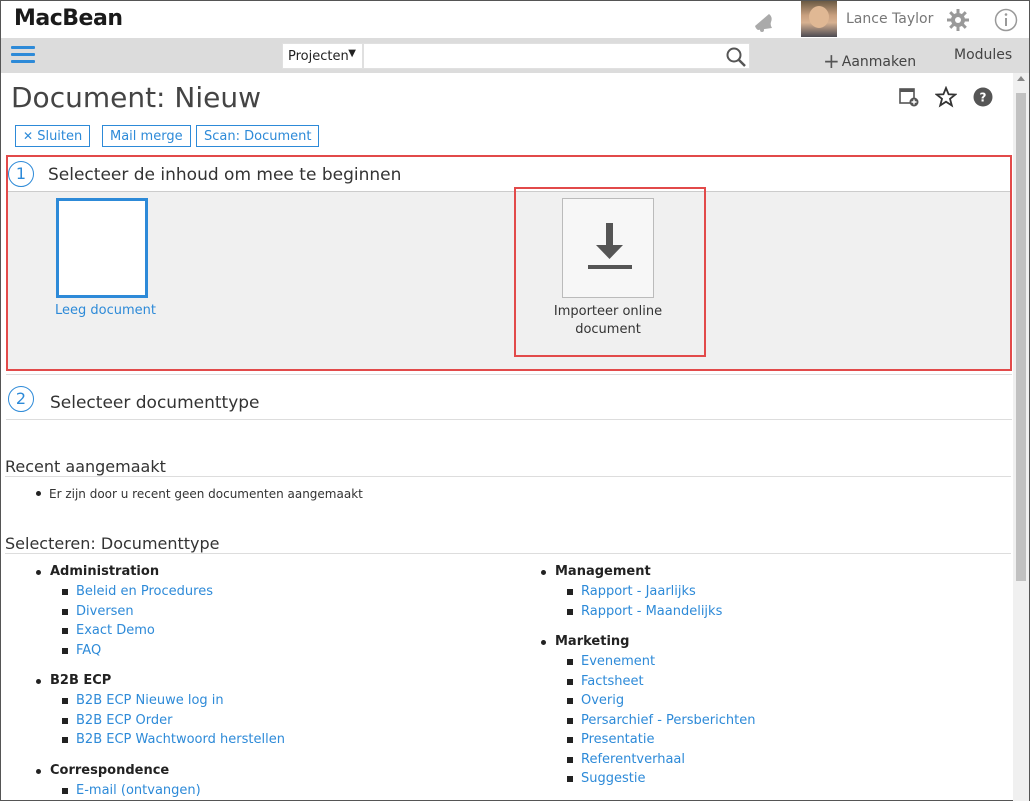 The image size is (1030, 801). I want to click on step2-divider-bottom, so click(509, 419).